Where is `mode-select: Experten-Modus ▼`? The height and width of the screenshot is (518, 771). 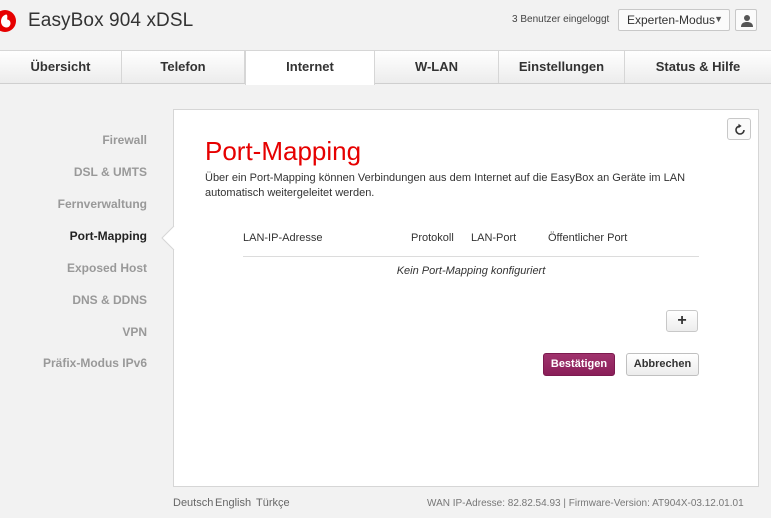
mode-select: Experten-Modus ▼ is located at coordinates (674, 20).